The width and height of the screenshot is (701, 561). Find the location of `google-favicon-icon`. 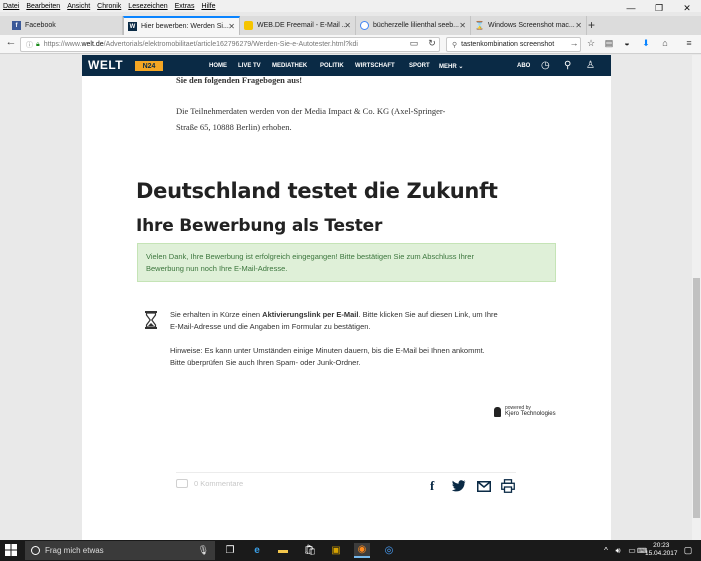

google-favicon-icon is located at coordinates (364, 25).